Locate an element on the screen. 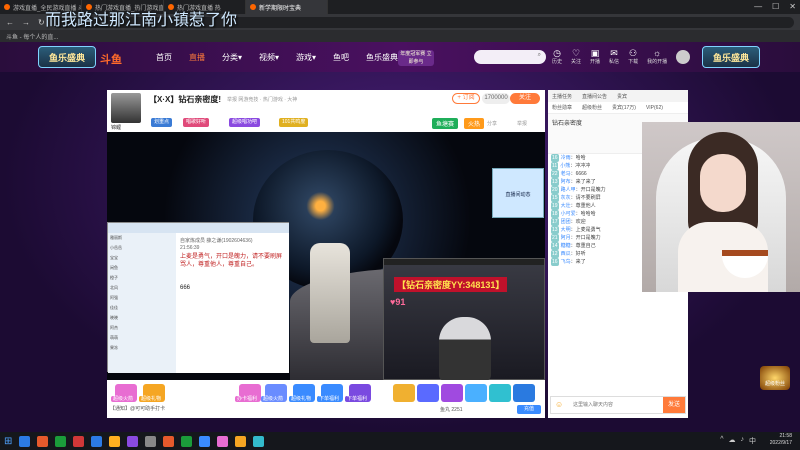 The image size is (800, 450). tab-super-fan: 超级粉丝 is located at coordinates (592, 107).